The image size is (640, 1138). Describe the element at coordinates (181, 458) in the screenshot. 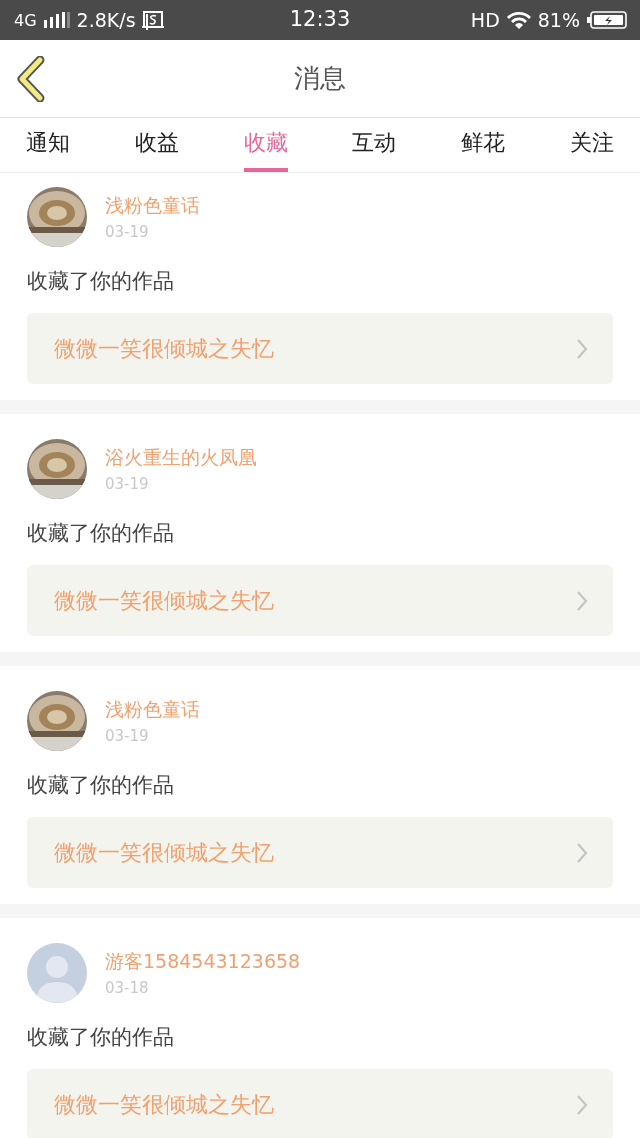

I see `user-name: 浴火重生的火凤凰` at that location.